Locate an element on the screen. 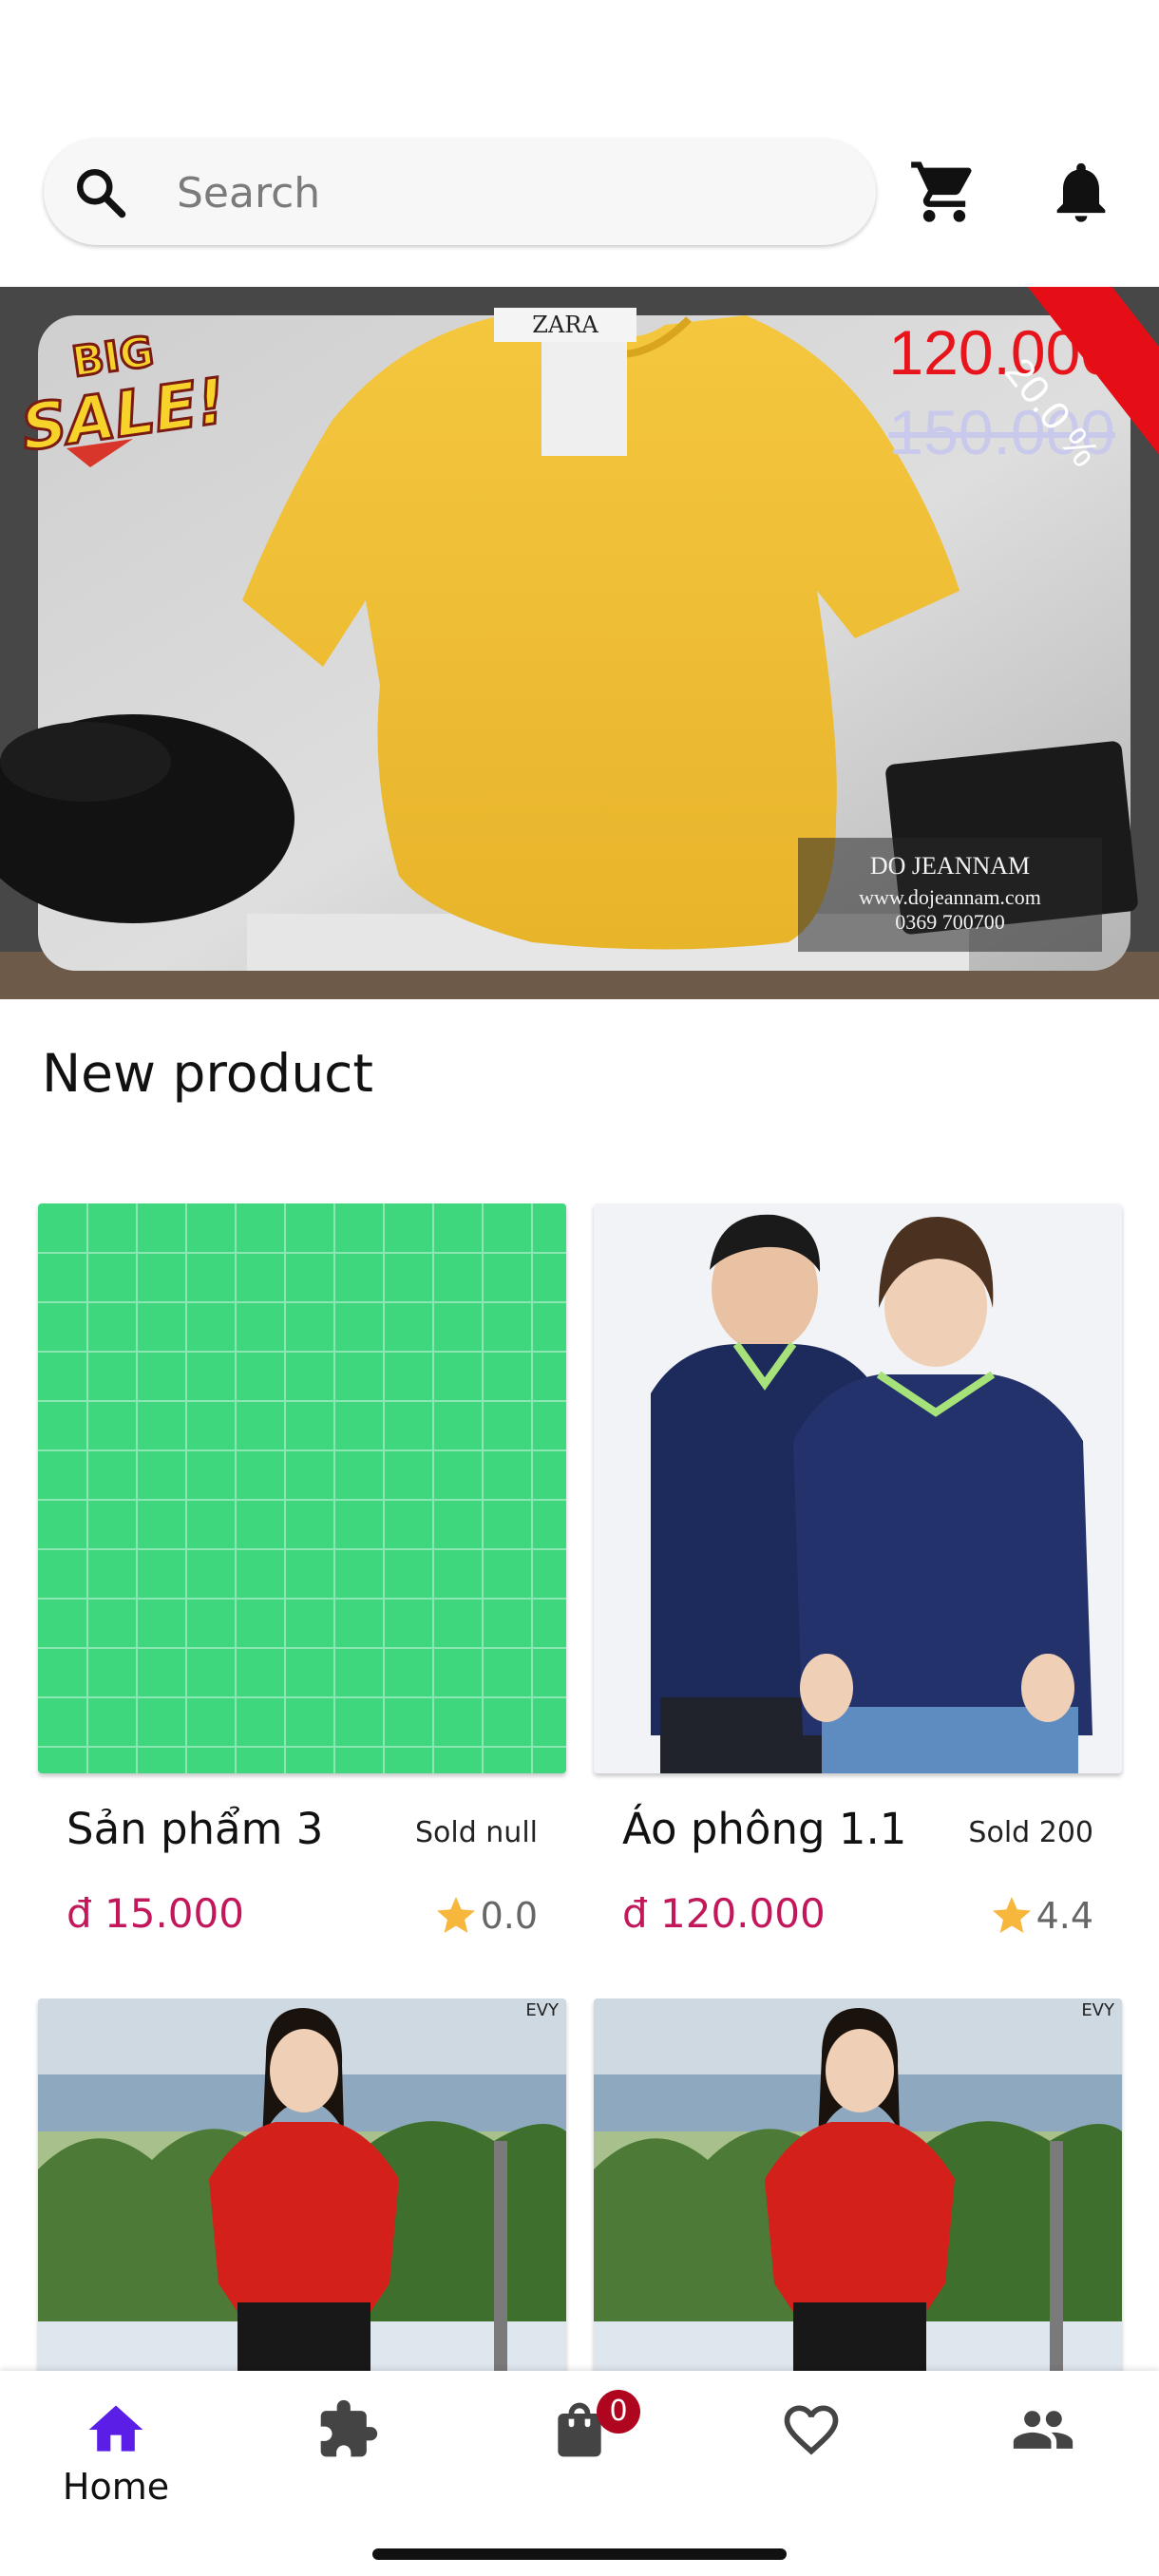 The image size is (1159, 2576). rating-value: 0.0 is located at coordinates (509, 1916).